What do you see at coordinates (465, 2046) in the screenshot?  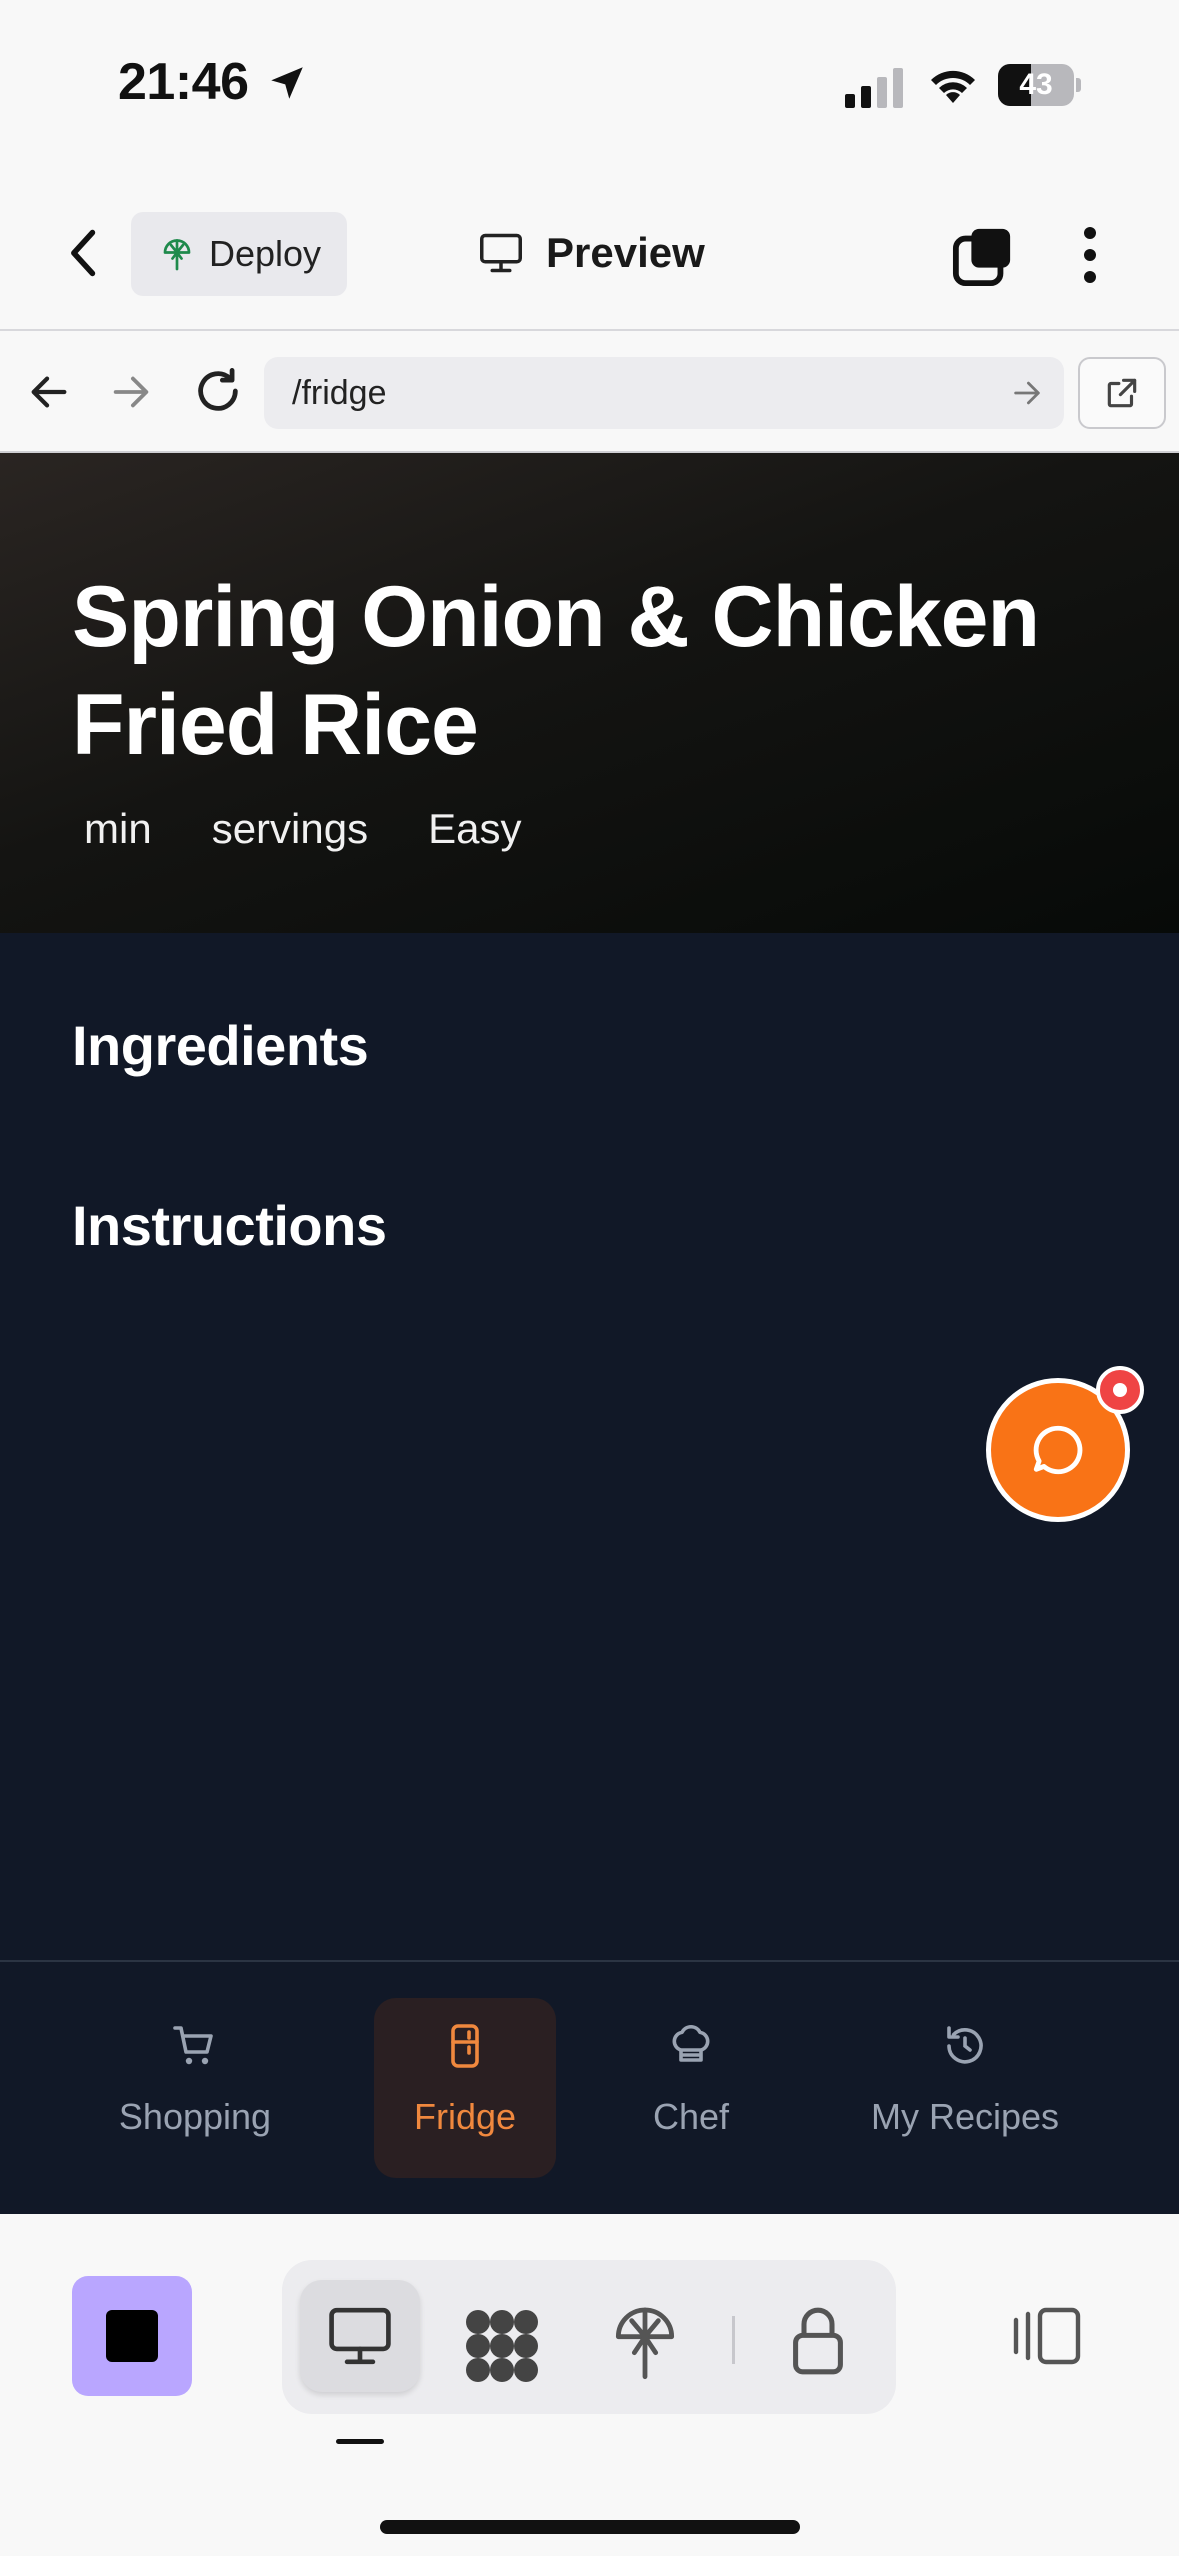 I see `fridge-icon` at bounding box center [465, 2046].